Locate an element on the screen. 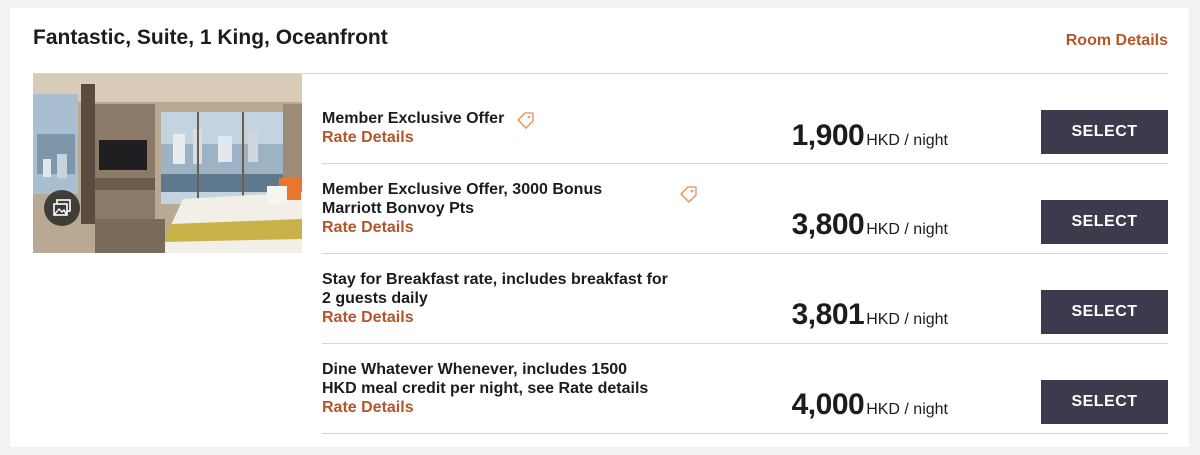 The height and width of the screenshot is (455, 1200). rate-price: 3,801 HKD / night is located at coordinates (870, 315).